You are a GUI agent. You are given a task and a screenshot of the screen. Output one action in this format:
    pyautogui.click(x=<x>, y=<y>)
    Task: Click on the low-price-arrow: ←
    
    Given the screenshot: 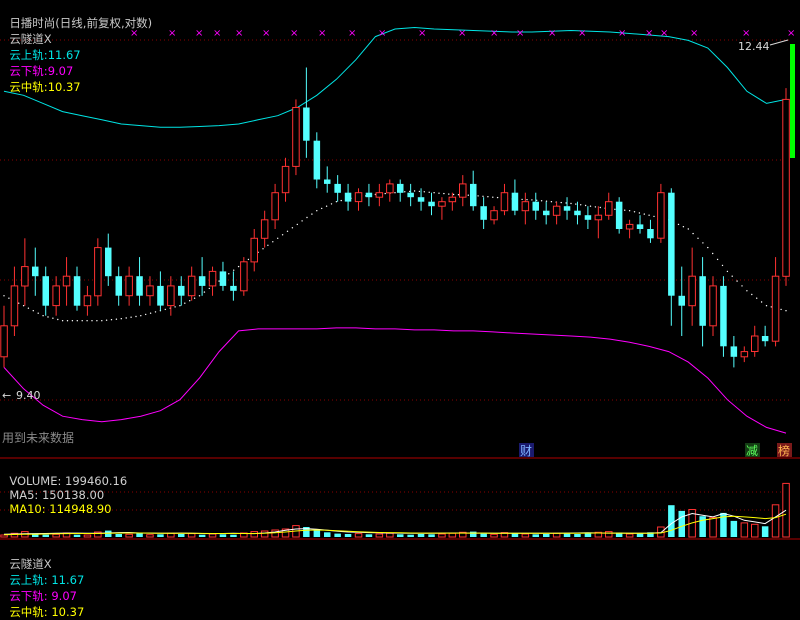 What is the action you would take?
    pyautogui.click(x=6, y=395)
    